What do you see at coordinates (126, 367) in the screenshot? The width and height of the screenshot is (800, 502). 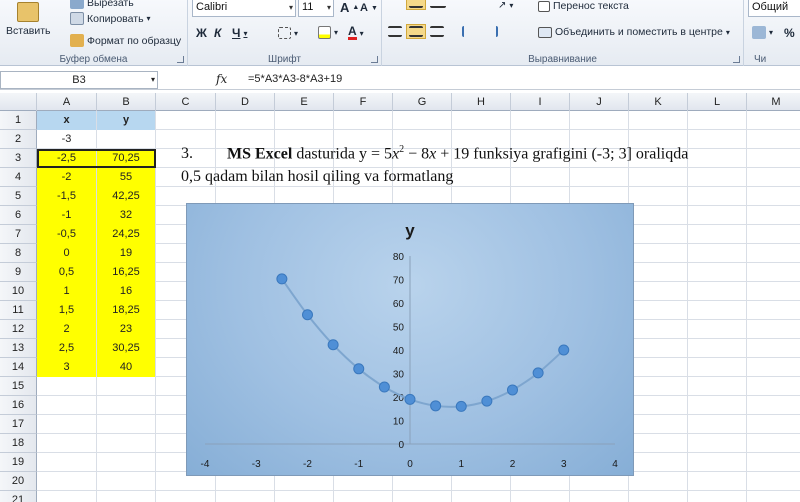 I see `cell-y-value: 40` at bounding box center [126, 367].